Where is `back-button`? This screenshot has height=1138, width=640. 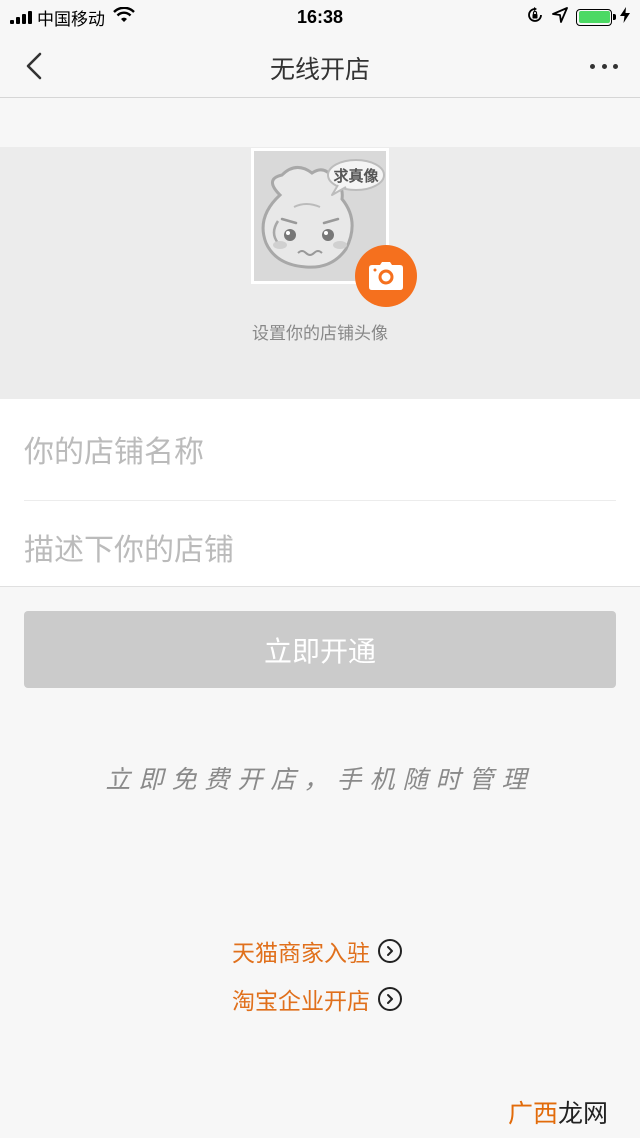 back-button is located at coordinates (36, 66).